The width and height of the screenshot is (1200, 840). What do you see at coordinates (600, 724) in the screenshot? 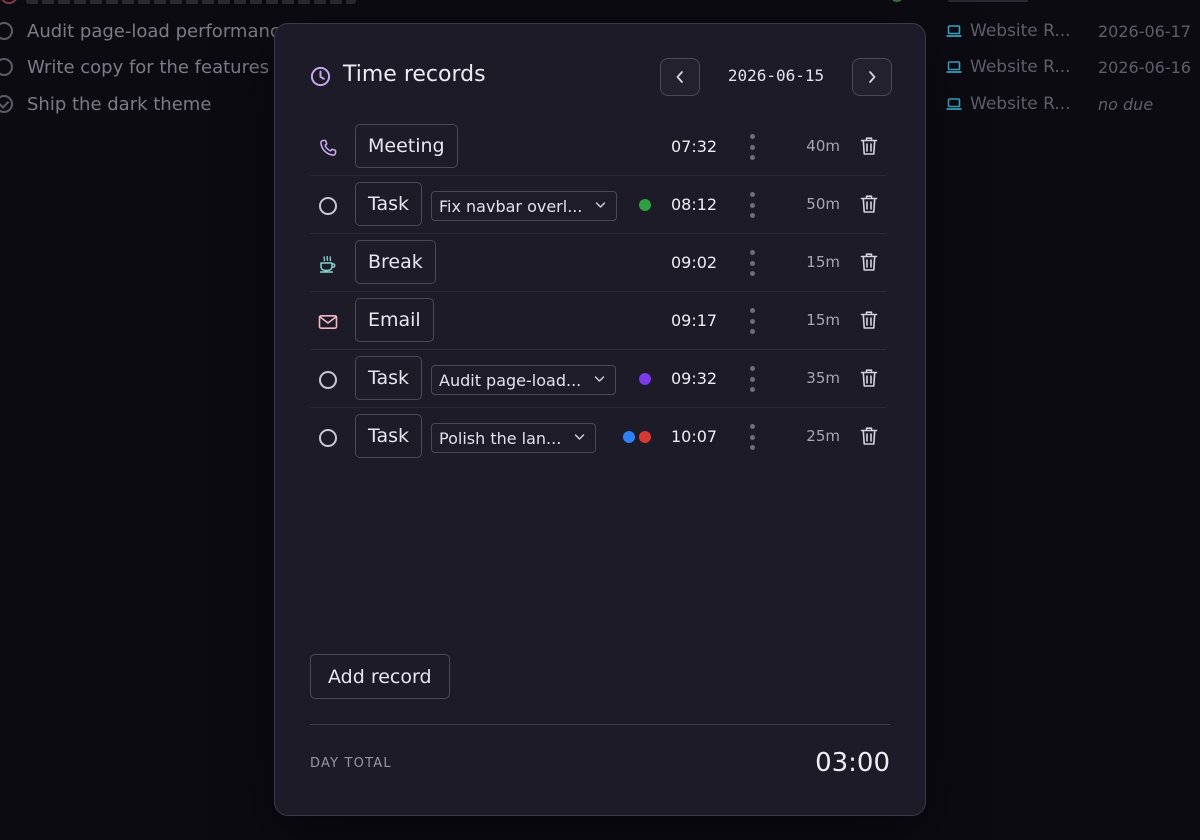
I see `footer-divider` at bounding box center [600, 724].